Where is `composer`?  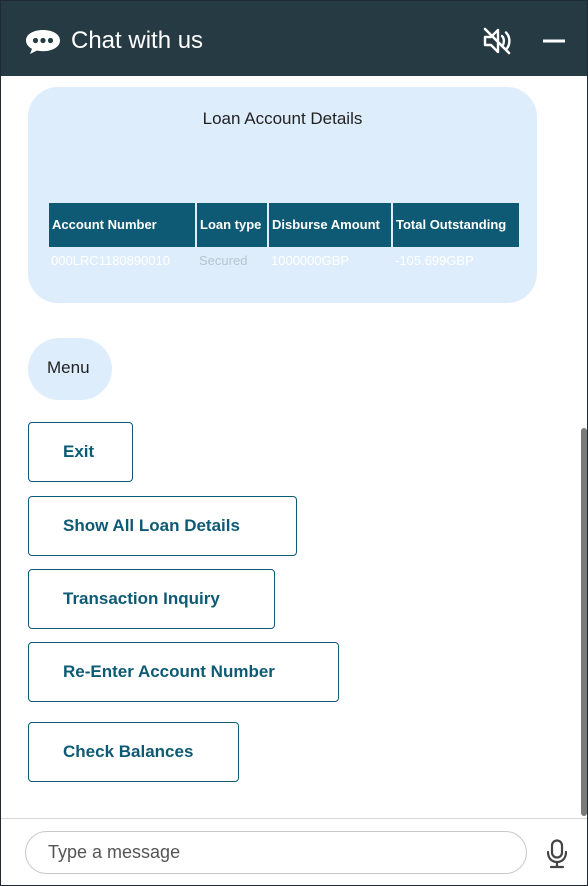
composer is located at coordinates (294, 851).